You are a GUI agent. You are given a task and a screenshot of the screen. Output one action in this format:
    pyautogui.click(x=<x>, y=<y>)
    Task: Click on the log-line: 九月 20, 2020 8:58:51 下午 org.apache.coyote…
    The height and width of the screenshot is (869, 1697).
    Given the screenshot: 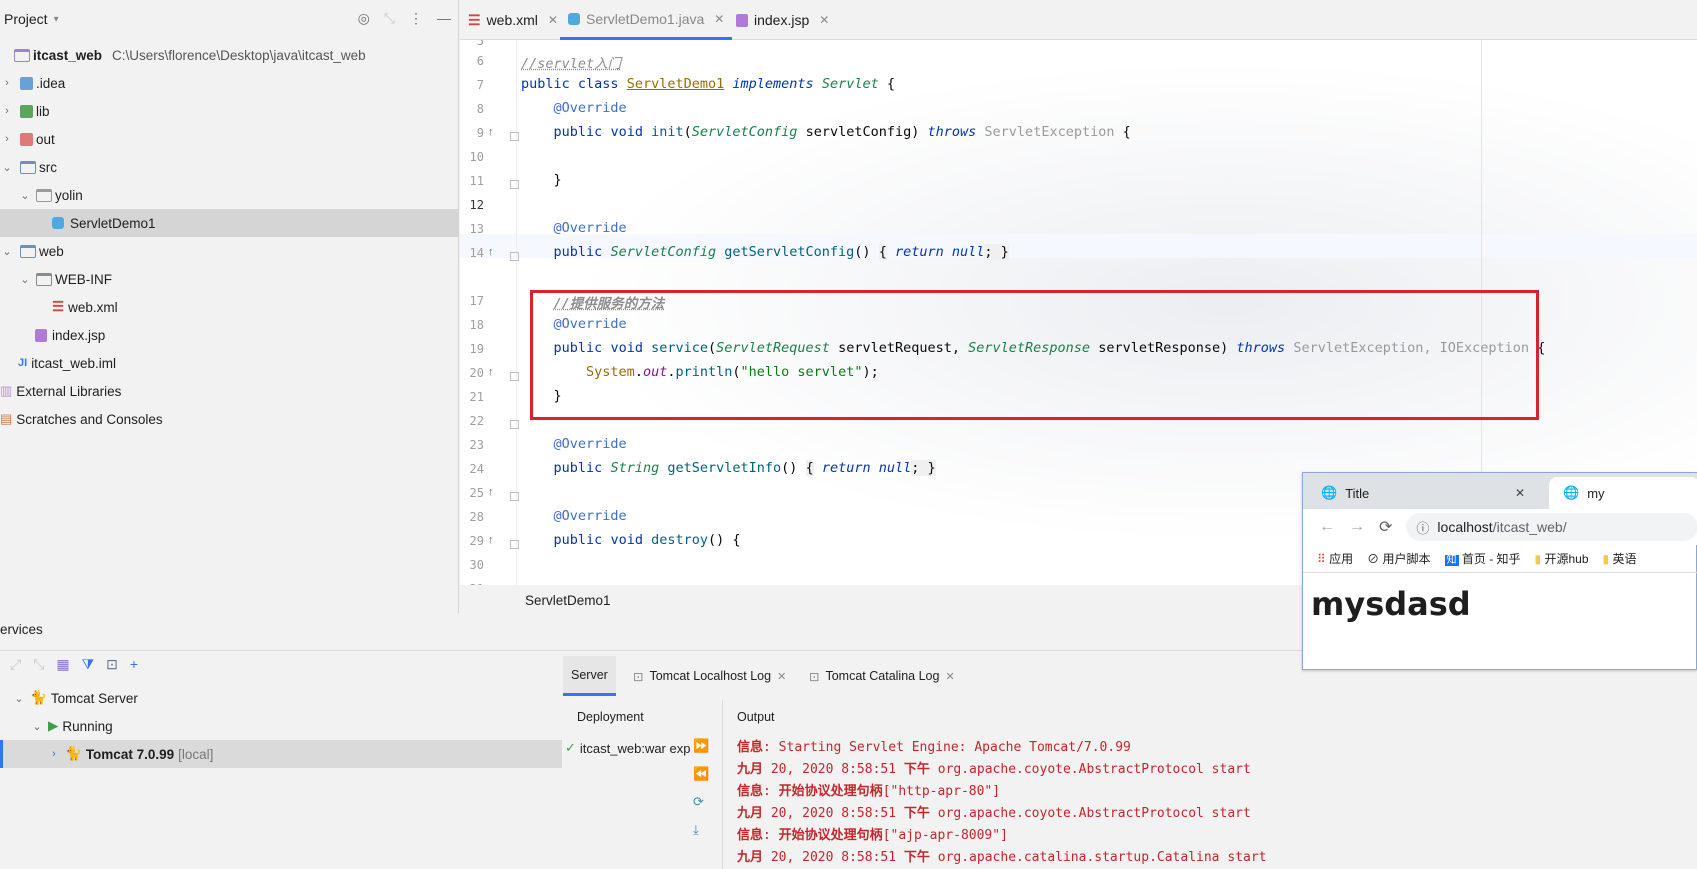 What is the action you would take?
    pyautogui.click(x=994, y=767)
    